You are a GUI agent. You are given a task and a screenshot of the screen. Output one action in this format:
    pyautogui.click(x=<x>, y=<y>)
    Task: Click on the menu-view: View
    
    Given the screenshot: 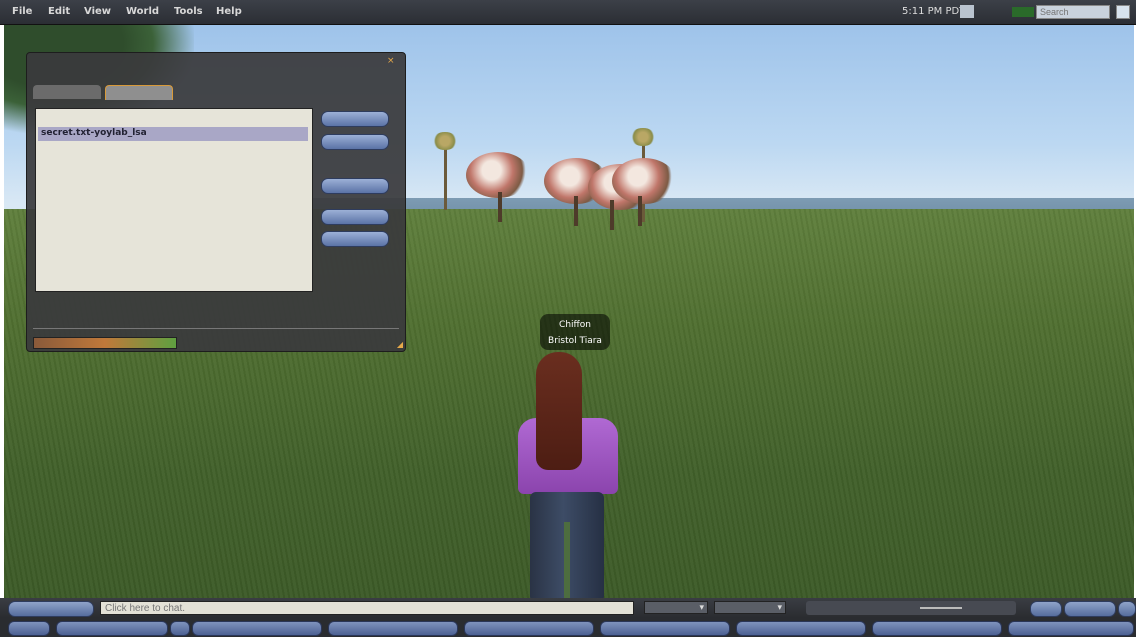 What is the action you would take?
    pyautogui.click(x=97, y=11)
    